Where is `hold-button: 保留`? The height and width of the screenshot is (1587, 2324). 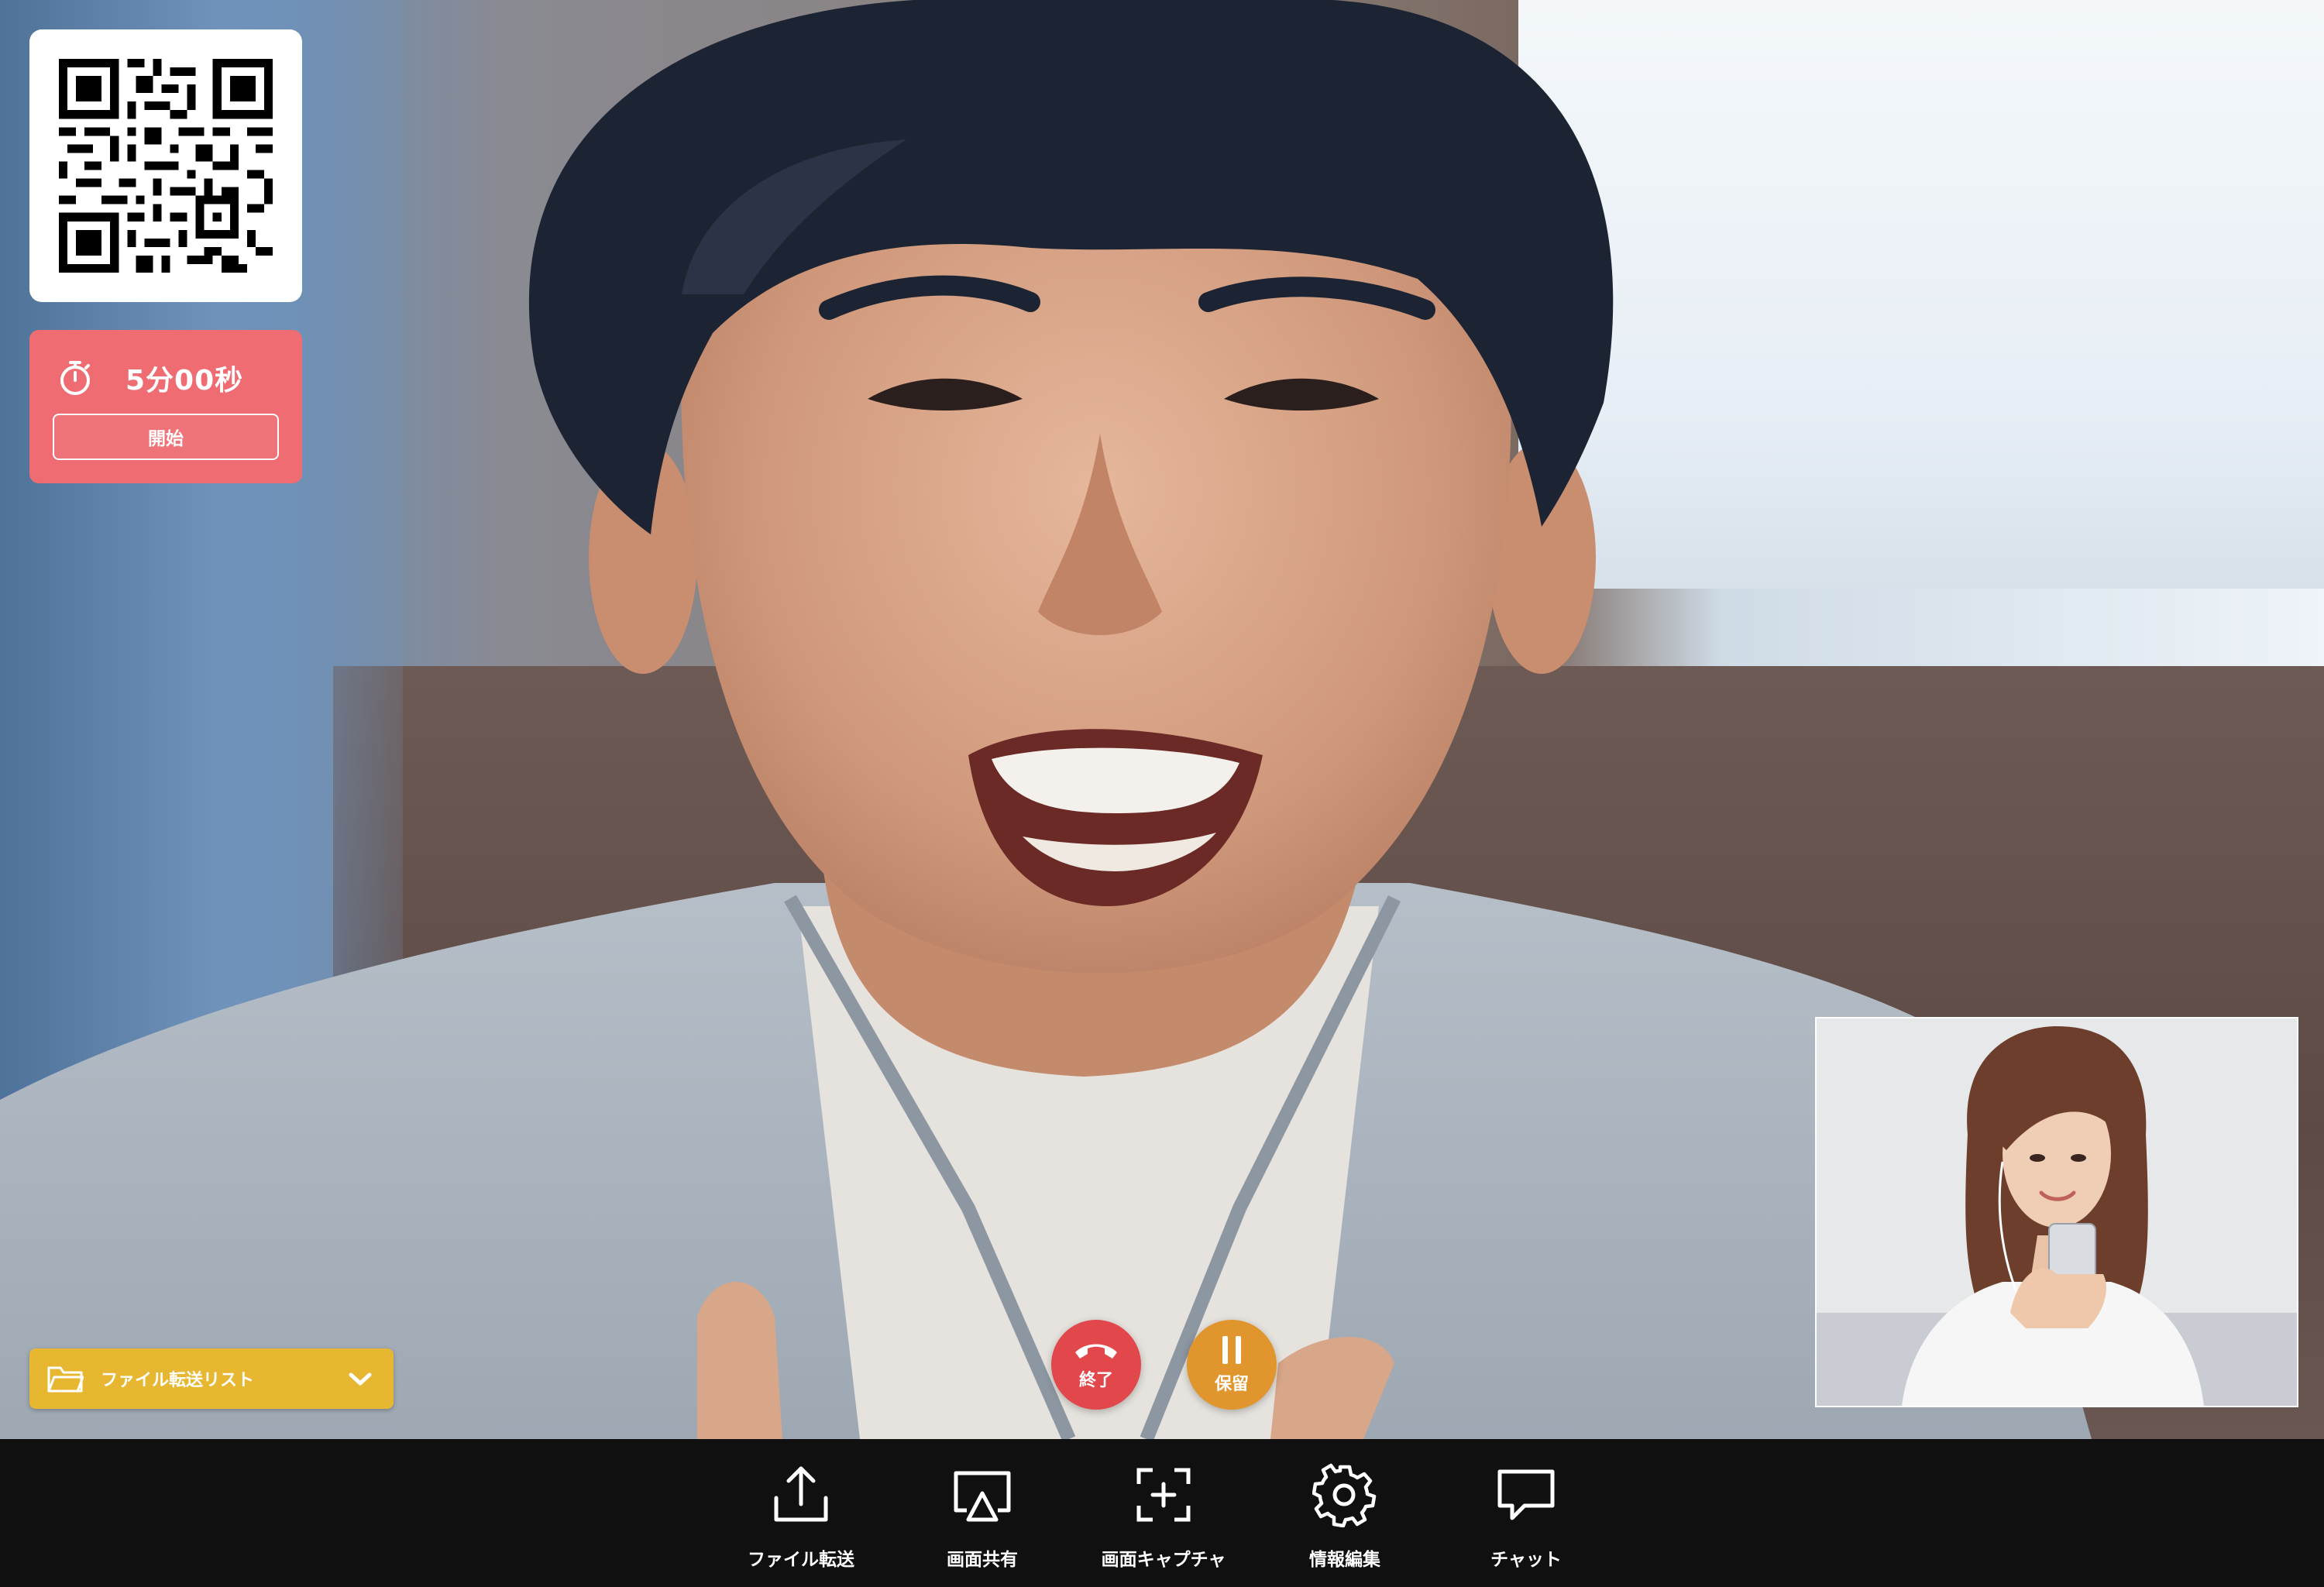
hold-button: 保留 is located at coordinates (1232, 1365).